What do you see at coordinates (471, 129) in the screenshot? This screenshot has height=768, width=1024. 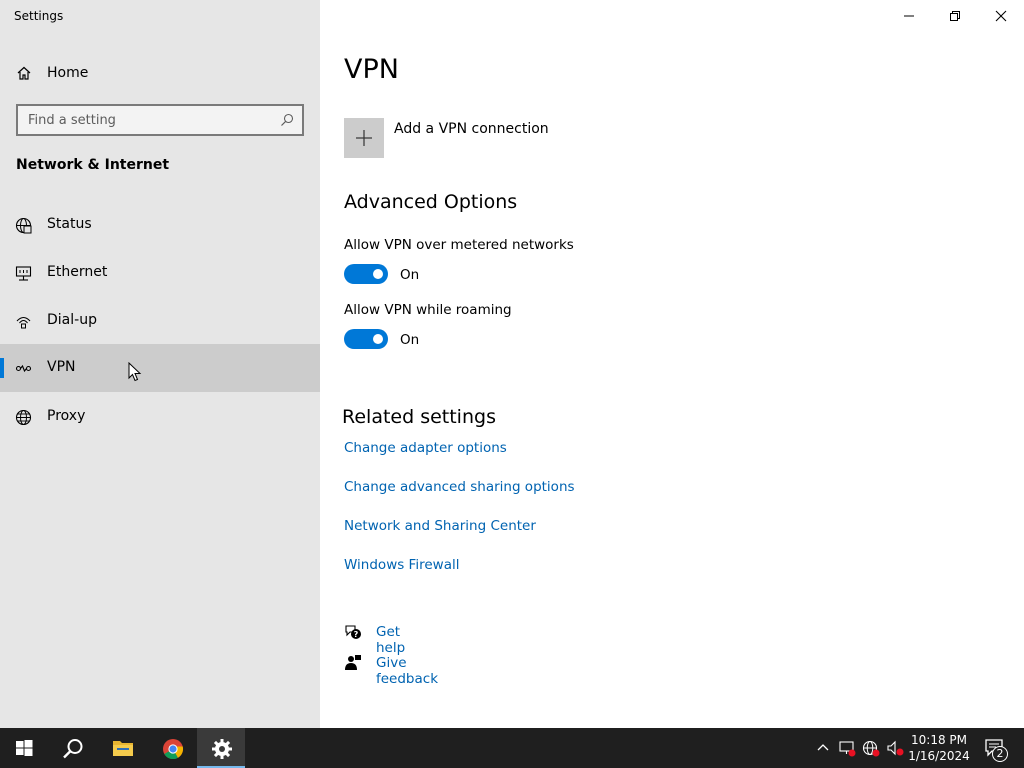 I see `add-vpn-label: Add a VPN connection` at bounding box center [471, 129].